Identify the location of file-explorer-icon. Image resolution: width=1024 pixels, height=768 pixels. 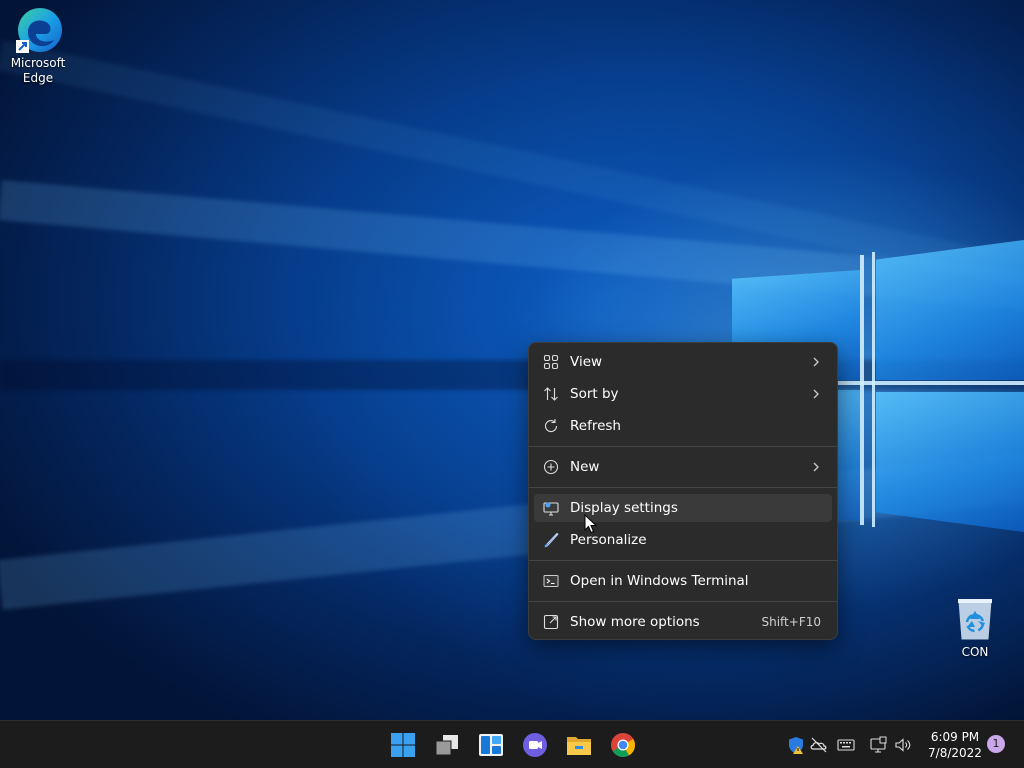
(579, 745).